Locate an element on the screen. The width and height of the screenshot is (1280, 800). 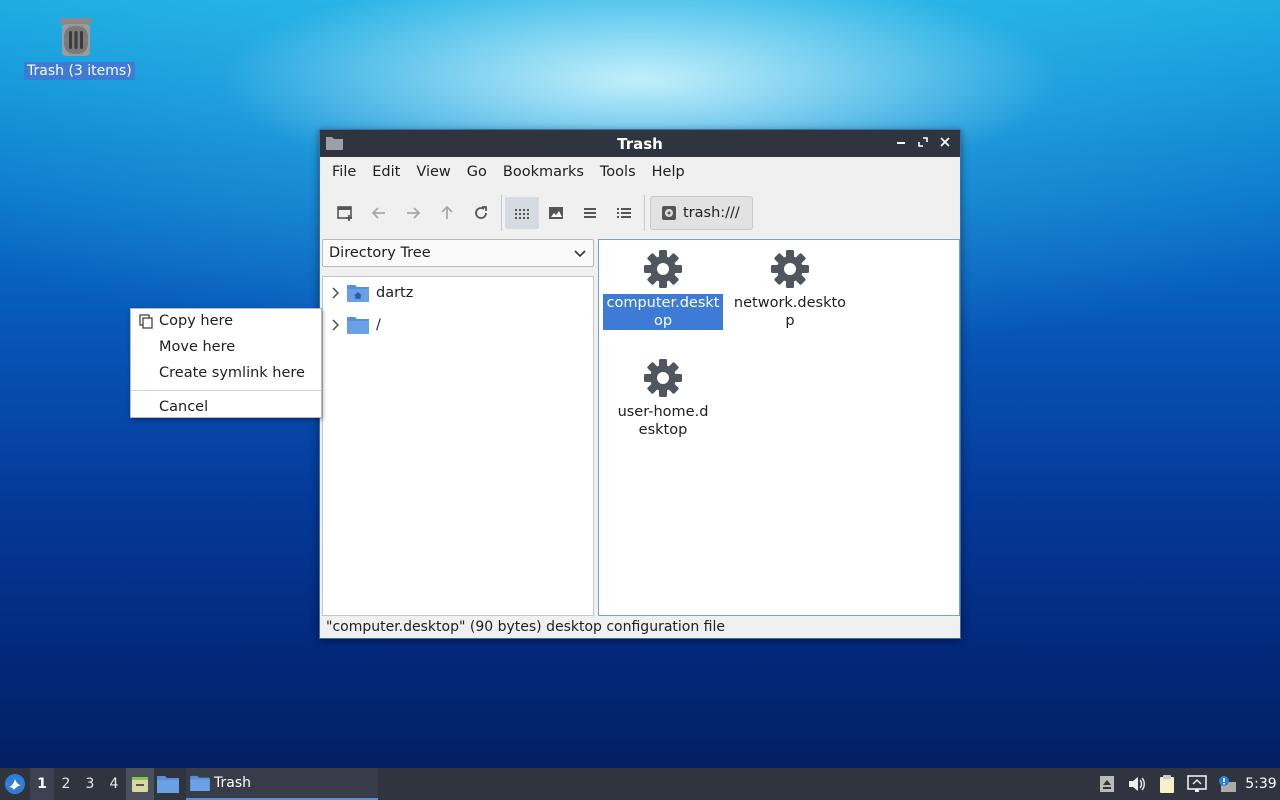
compact-view-button is located at coordinates (590, 213).